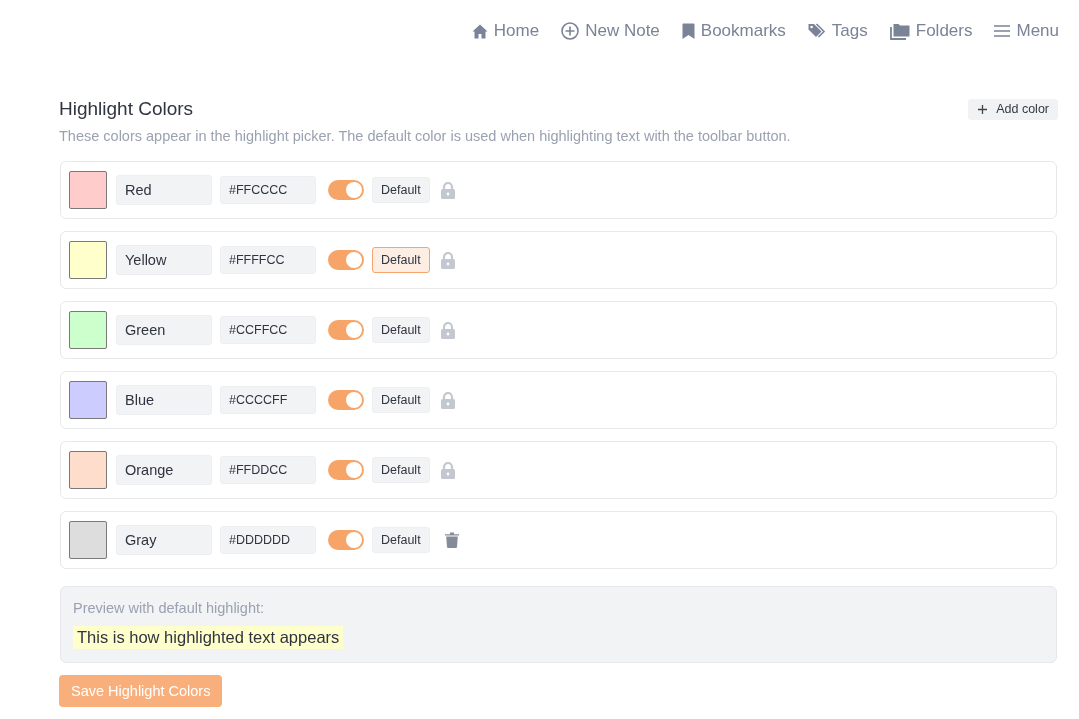  Describe the element at coordinates (268, 260) in the screenshot. I see `hex-field: #FFFFCC` at that location.